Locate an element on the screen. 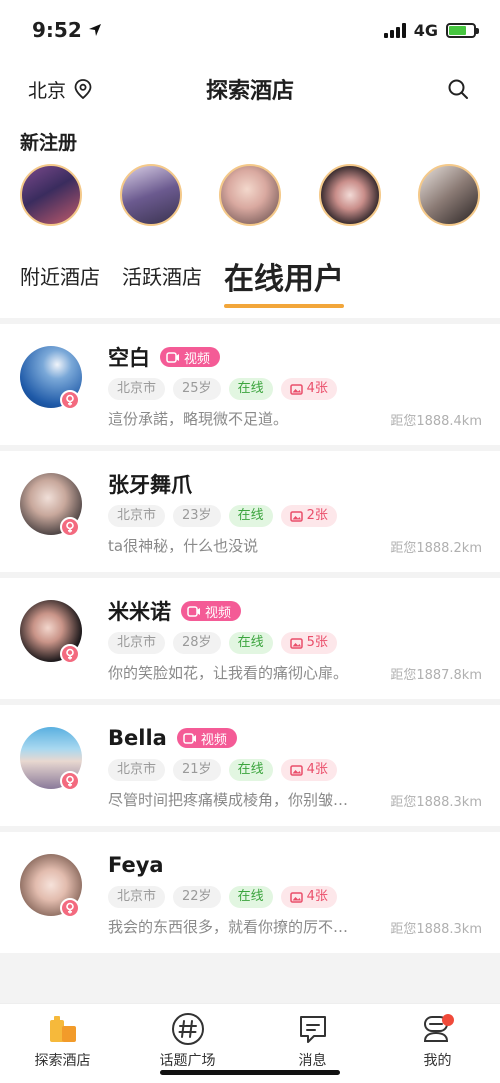  user-name: 张牙舞爪 is located at coordinates (150, 485).